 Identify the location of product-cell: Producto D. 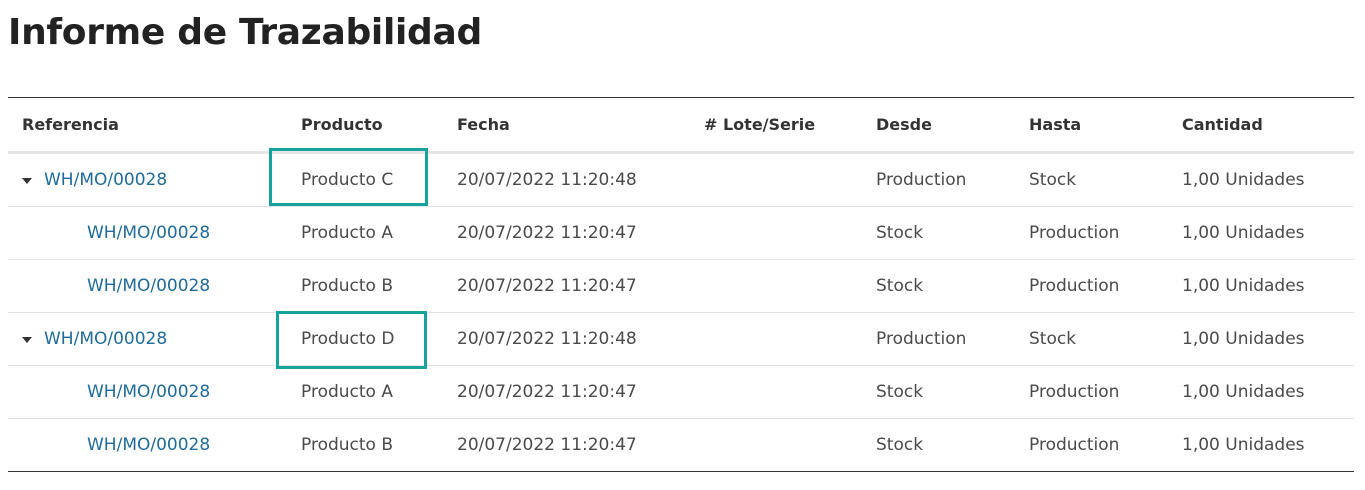
(348, 339).